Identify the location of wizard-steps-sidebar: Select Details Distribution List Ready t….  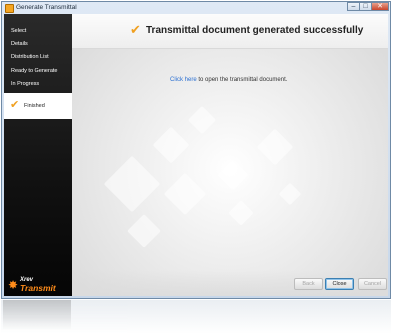
(38, 155).